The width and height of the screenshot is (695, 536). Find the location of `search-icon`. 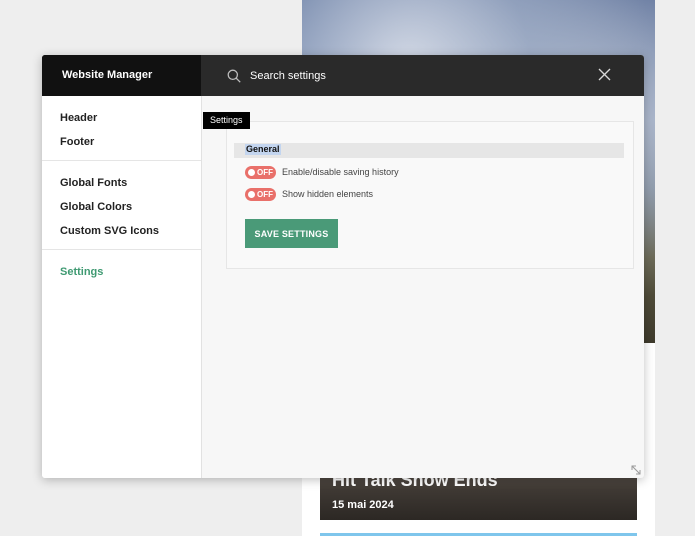

search-icon is located at coordinates (234, 76).